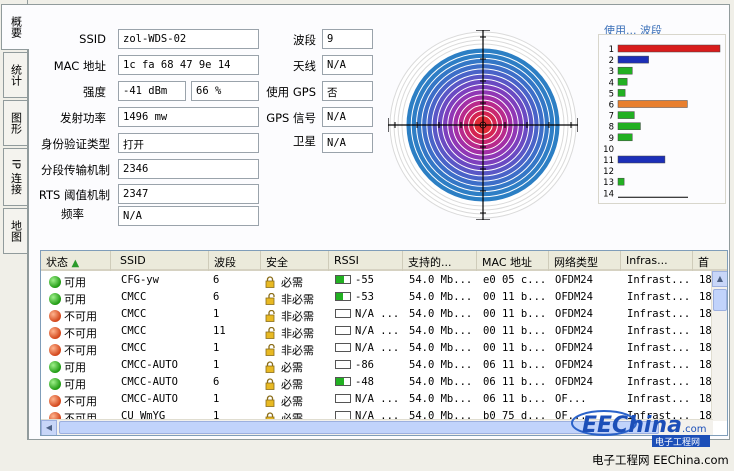 The image size is (734, 471). I want to click on tx-power-field: 1496 mw, so click(188, 117).